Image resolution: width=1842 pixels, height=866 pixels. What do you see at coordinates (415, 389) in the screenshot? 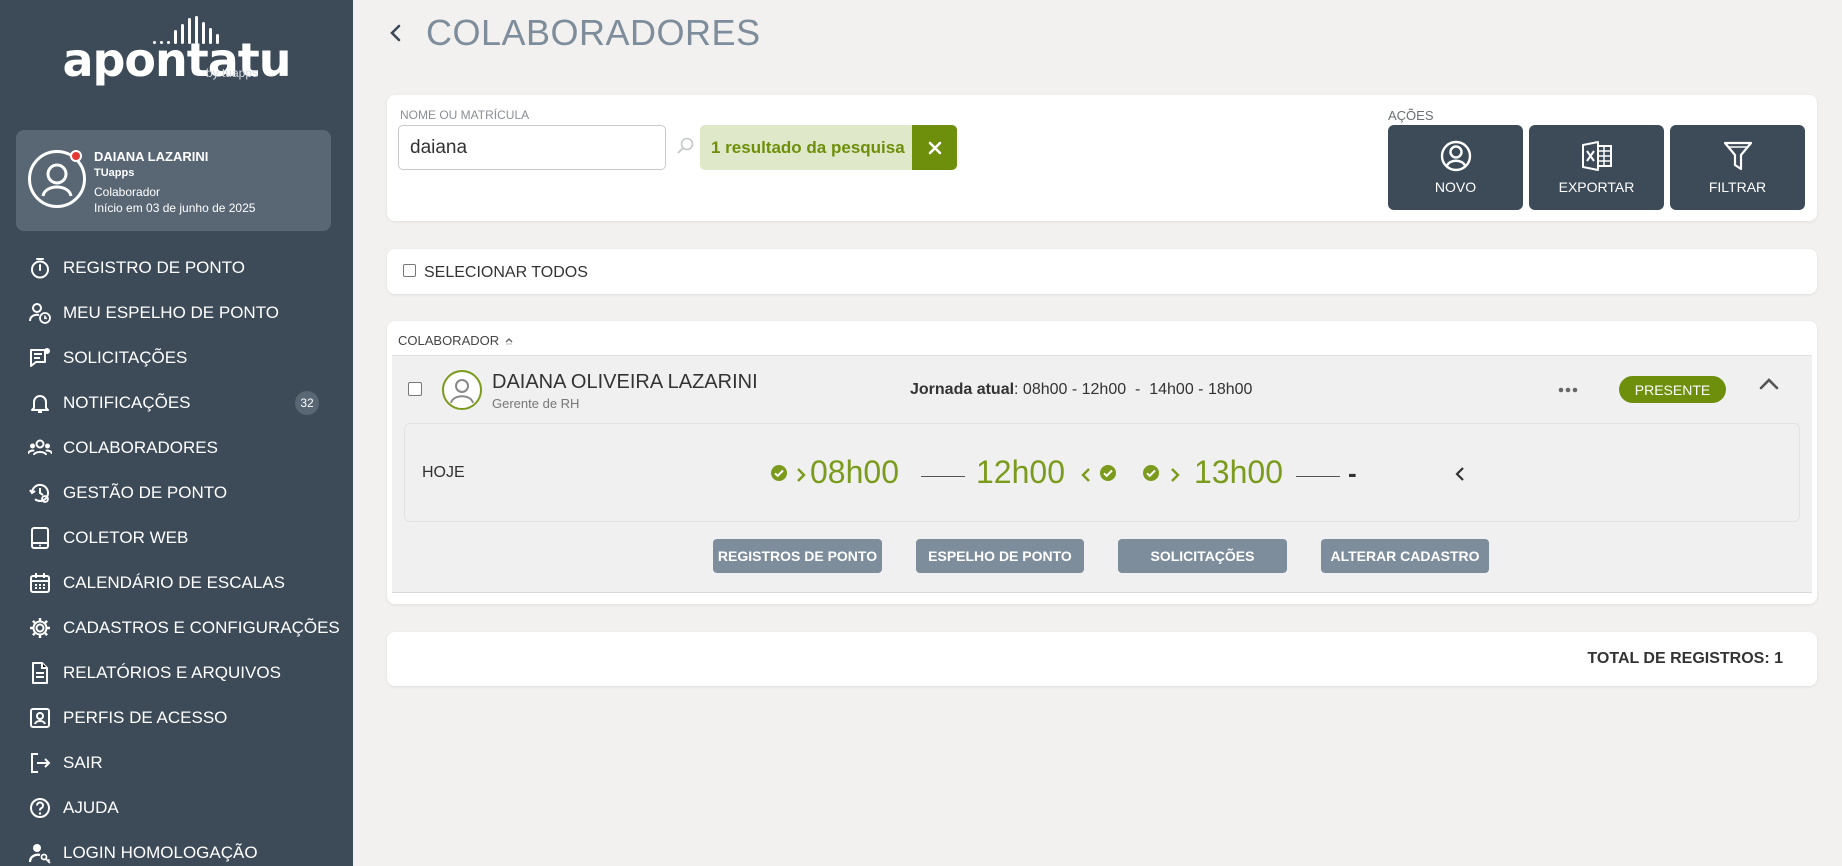
I see `row-checkbox` at bounding box center [415, 389].